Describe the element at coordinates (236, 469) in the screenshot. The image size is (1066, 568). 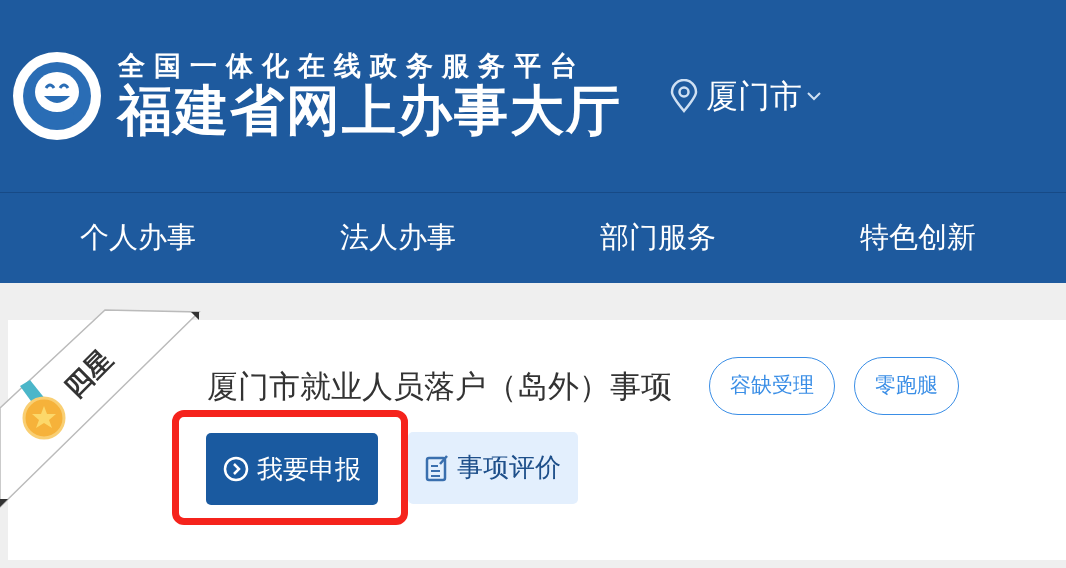
I see `chevron-circle-icon` at that location.